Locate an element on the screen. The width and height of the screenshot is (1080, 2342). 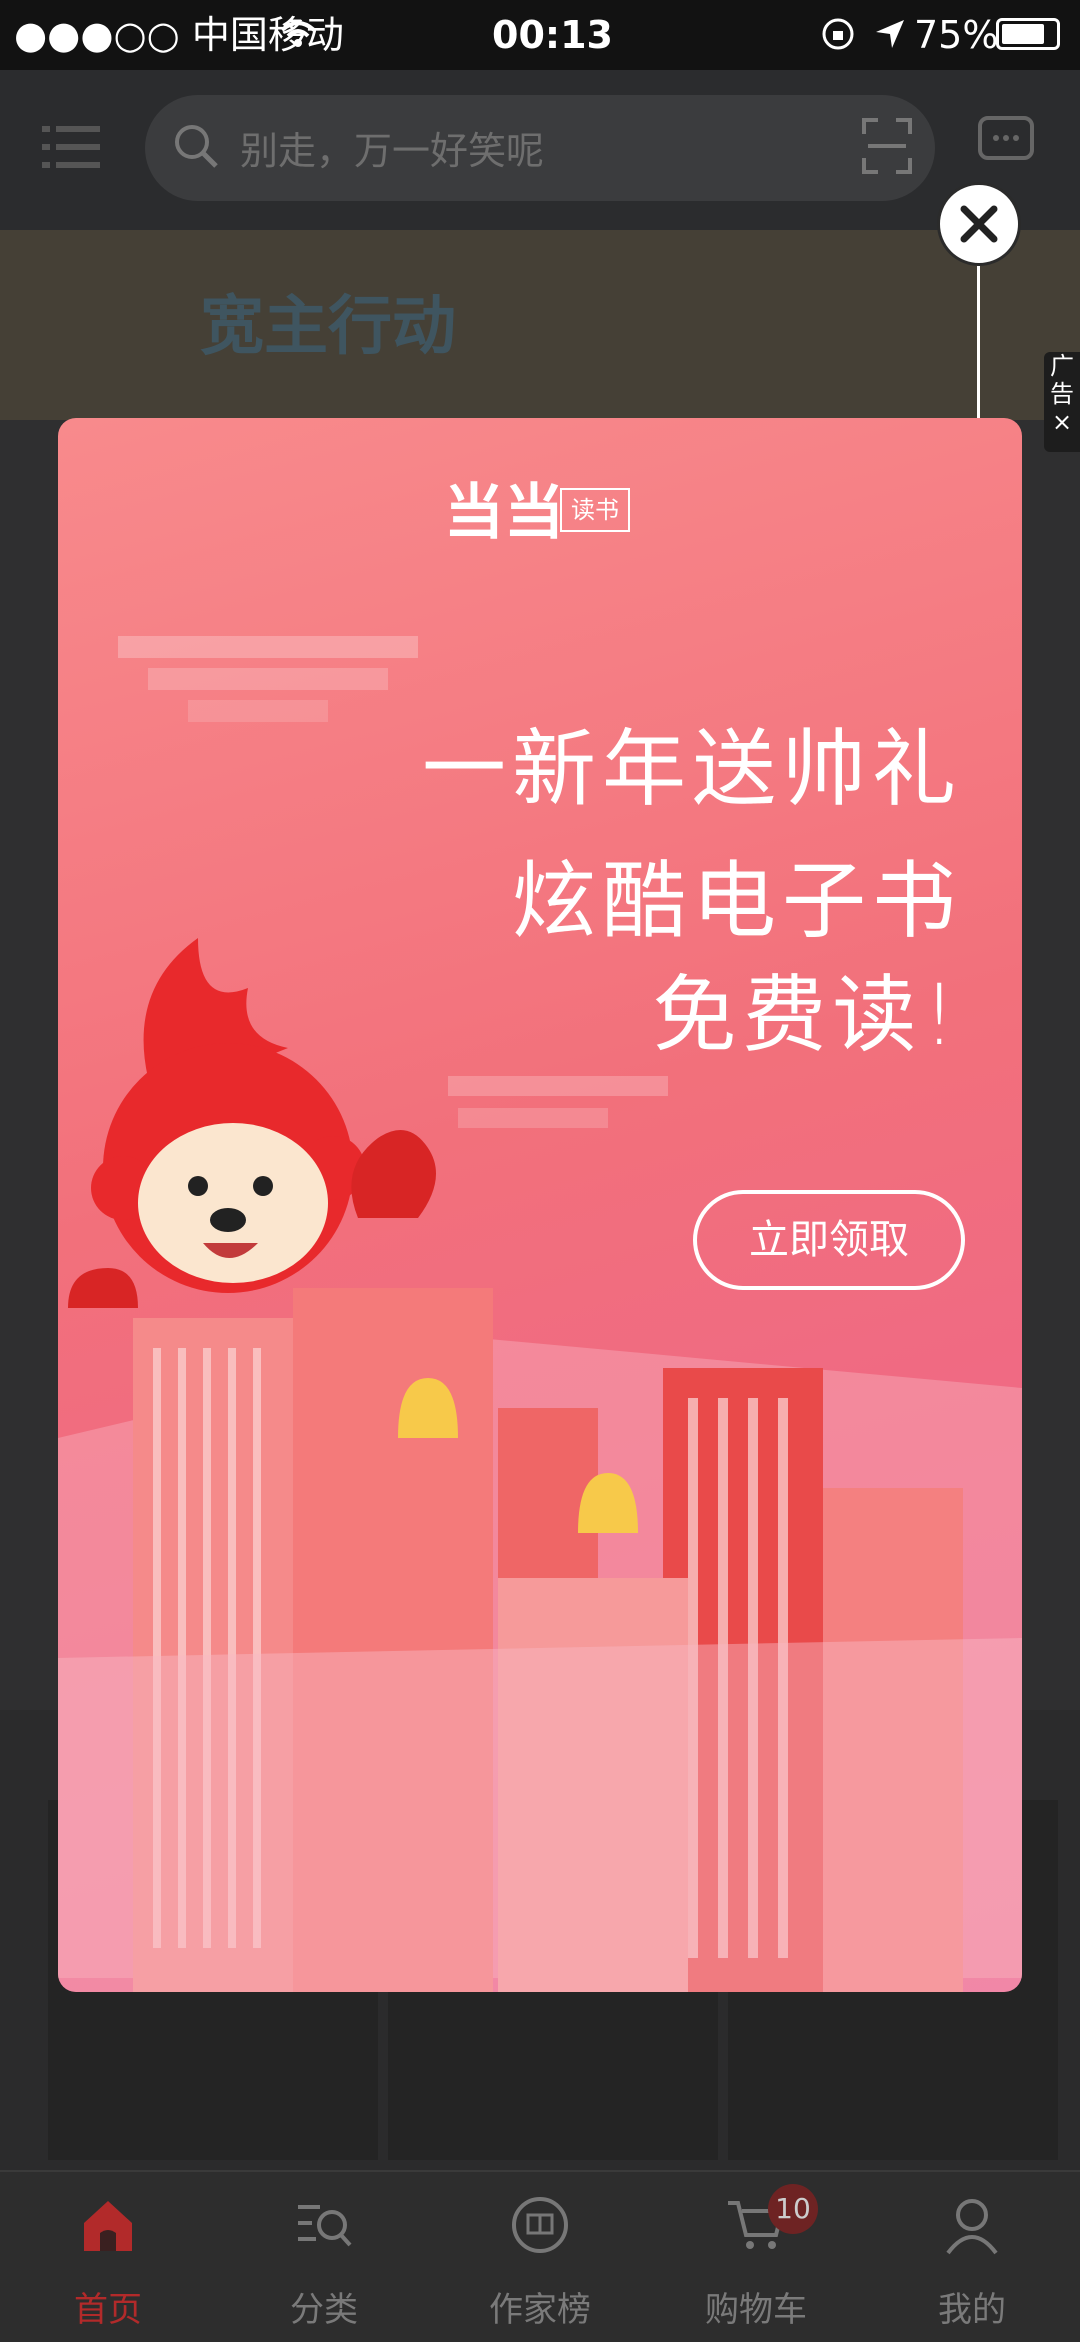
tab-writers: 作家榜 is located at coordinates (540, 2255).